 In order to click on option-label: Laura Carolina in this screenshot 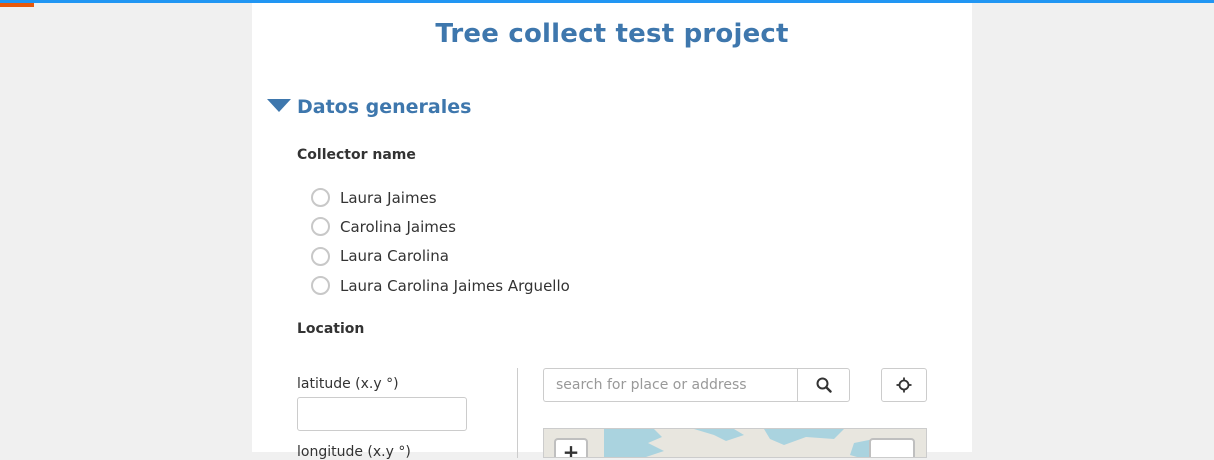, I will do `click(394, 256)`.